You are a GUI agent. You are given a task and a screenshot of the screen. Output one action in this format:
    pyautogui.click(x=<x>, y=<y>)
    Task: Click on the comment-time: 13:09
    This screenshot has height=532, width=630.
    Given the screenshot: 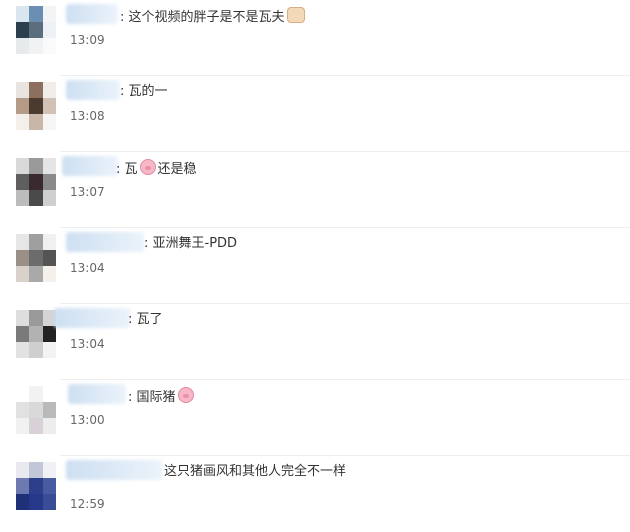 What is the action you would take?
    pyautogui.click(x=87, y=40)
    